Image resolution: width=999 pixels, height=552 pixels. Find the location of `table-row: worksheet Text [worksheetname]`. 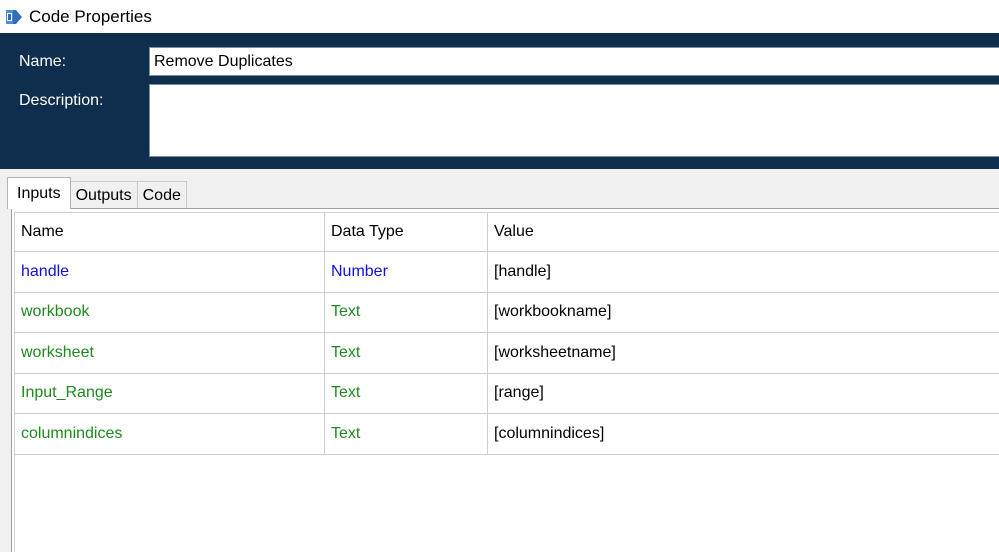

table-row: worksheet Text [worksheetname] is located at coordinates (507, 353).